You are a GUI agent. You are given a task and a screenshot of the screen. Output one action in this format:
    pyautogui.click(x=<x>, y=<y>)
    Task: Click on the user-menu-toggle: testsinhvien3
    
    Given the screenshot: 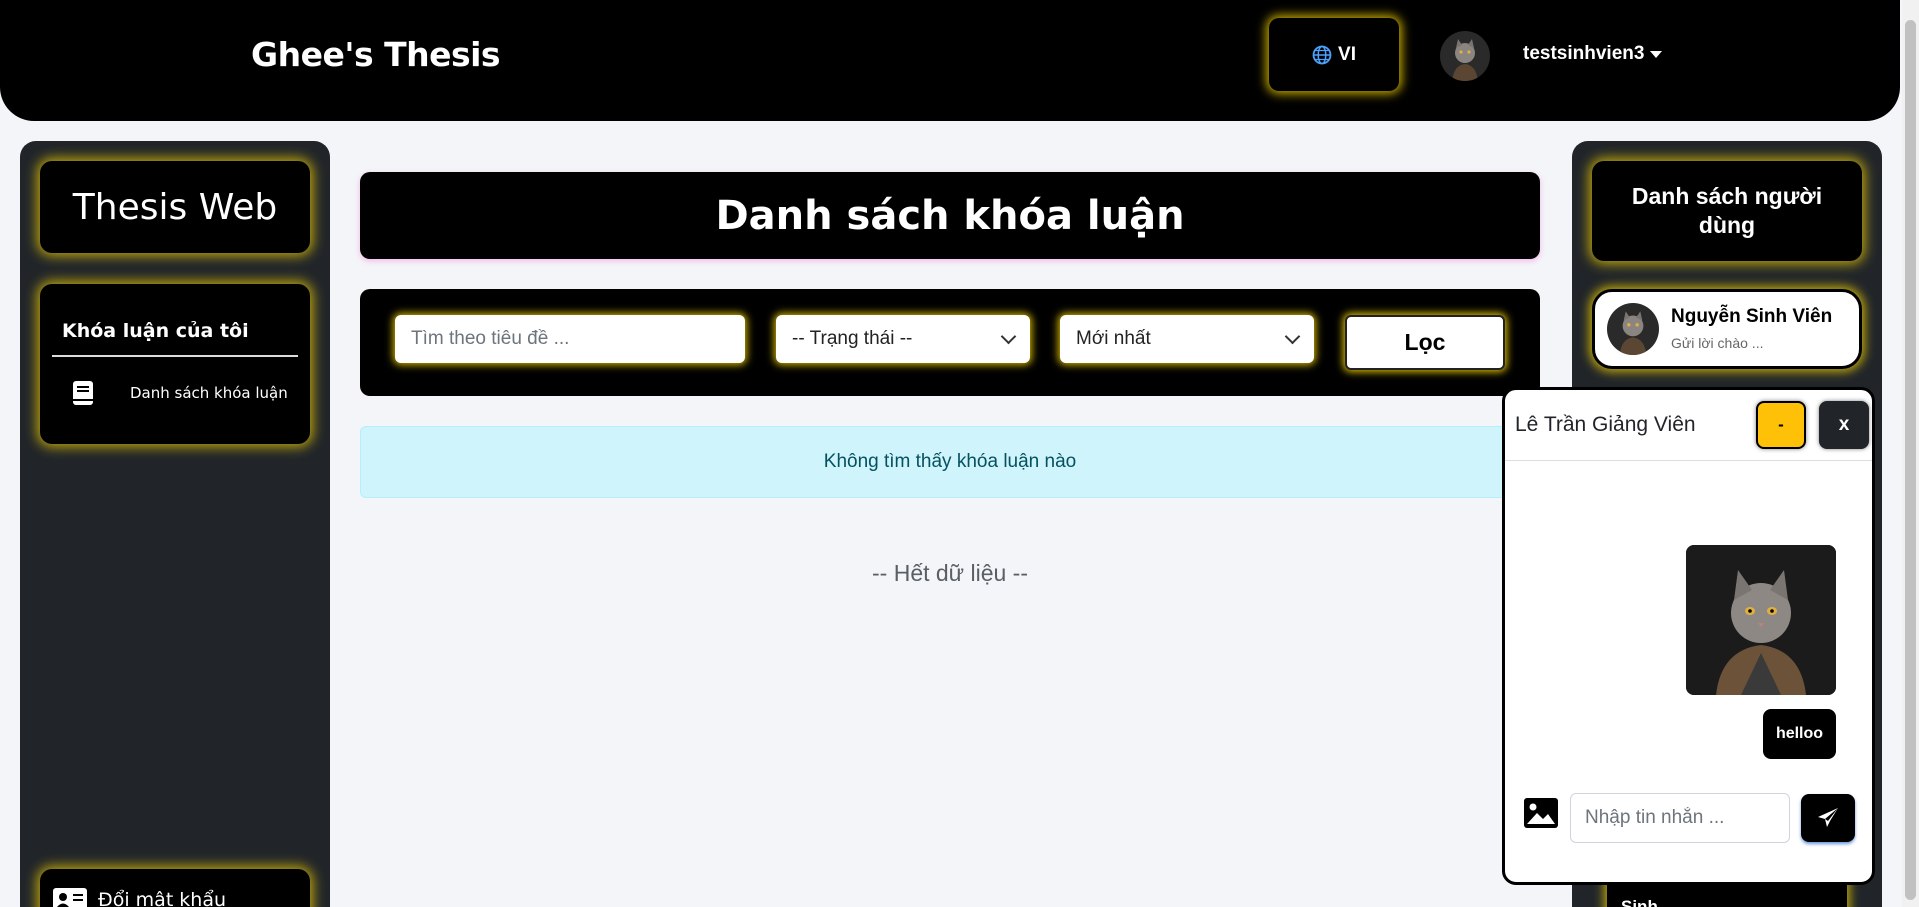 What is the action you would take?
    pyautogui.click(x=1593, y=54)
    